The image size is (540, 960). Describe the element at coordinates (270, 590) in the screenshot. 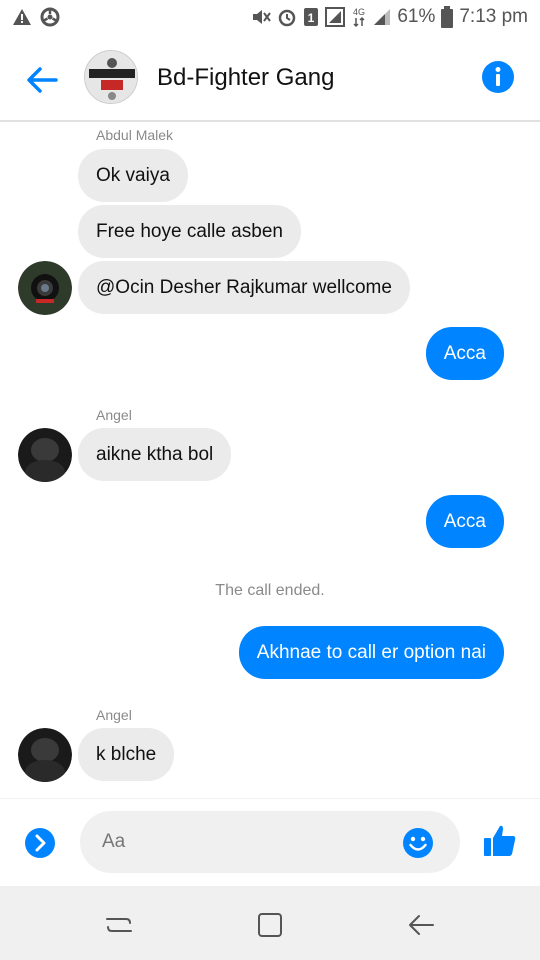

I see `system-message: The call ended.` at that location.